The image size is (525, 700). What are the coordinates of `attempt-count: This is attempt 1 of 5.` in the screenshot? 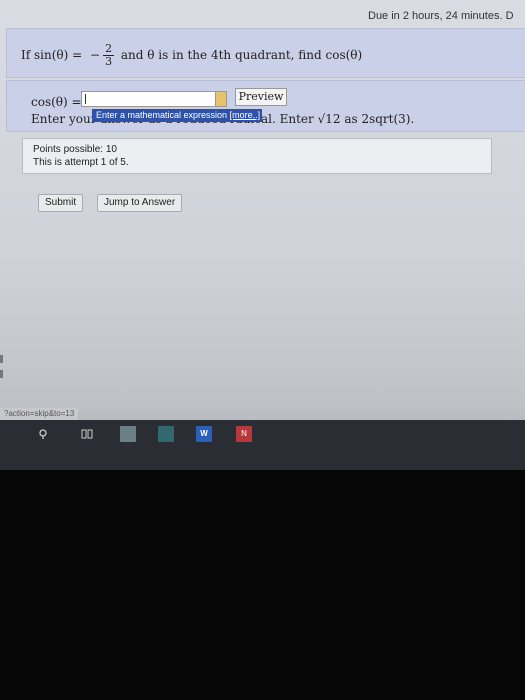 It's located at (81, 162).